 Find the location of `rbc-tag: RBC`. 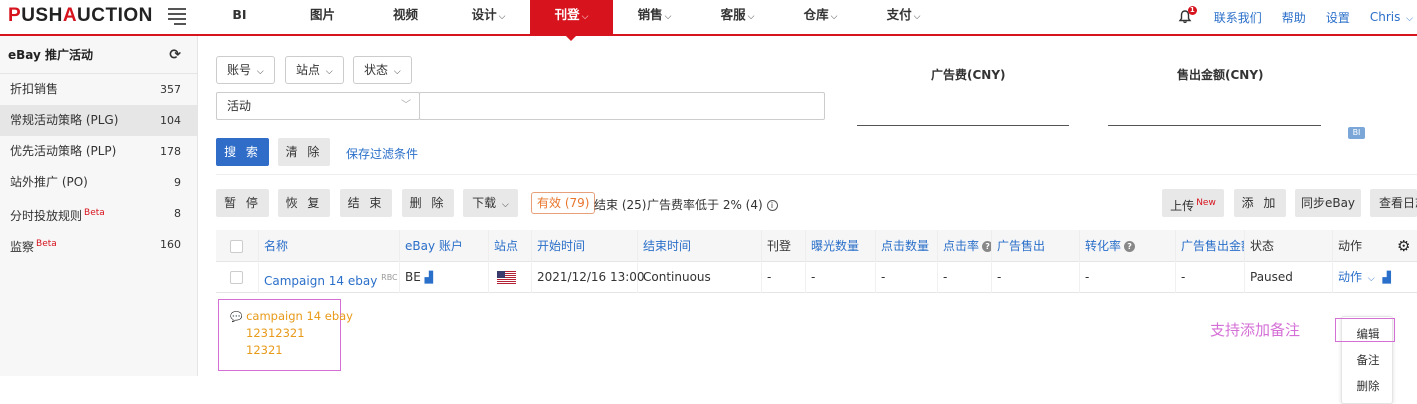

rbc-tag: RBC is located at coordinates (389, 277).